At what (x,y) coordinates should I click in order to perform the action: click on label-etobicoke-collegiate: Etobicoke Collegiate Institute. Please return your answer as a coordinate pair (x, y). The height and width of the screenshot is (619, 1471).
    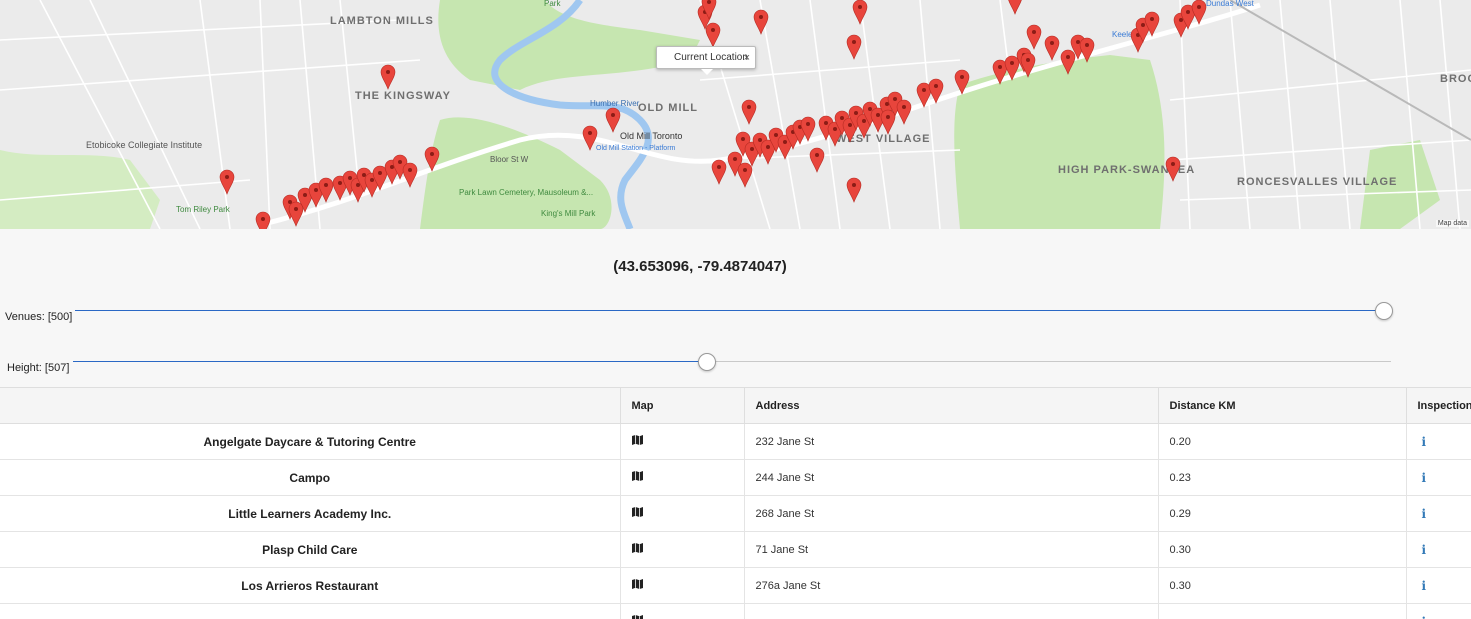
    Looking at the image, I should click on (144, 145).